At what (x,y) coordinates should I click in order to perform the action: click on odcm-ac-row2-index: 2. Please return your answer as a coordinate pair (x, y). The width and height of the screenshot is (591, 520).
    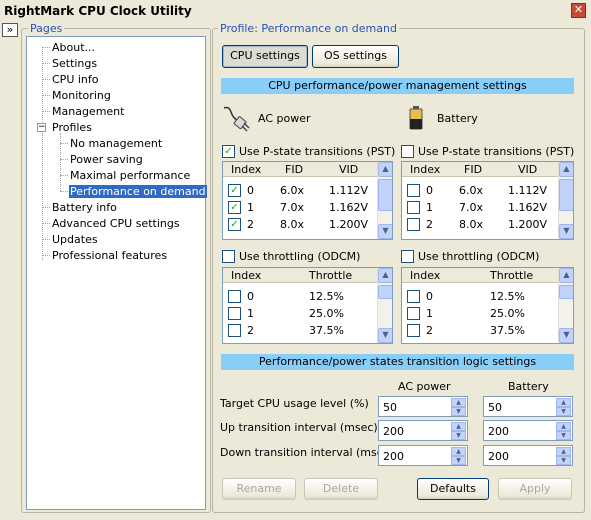
    Looking at the image, I should click on (250, 330).